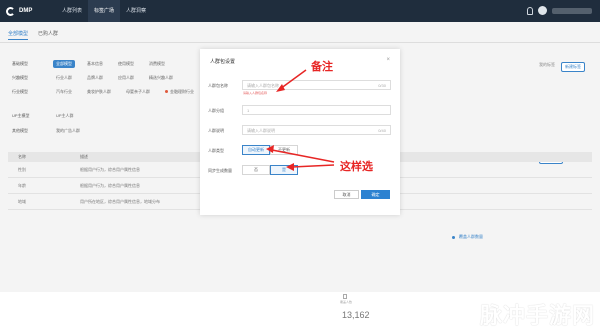 The width and height of the screenshot is (600, 330). What do you see at coordinates (313, 166) in the screenshot?
I see `arrow-to-gen` at bounding box center [313, 166].